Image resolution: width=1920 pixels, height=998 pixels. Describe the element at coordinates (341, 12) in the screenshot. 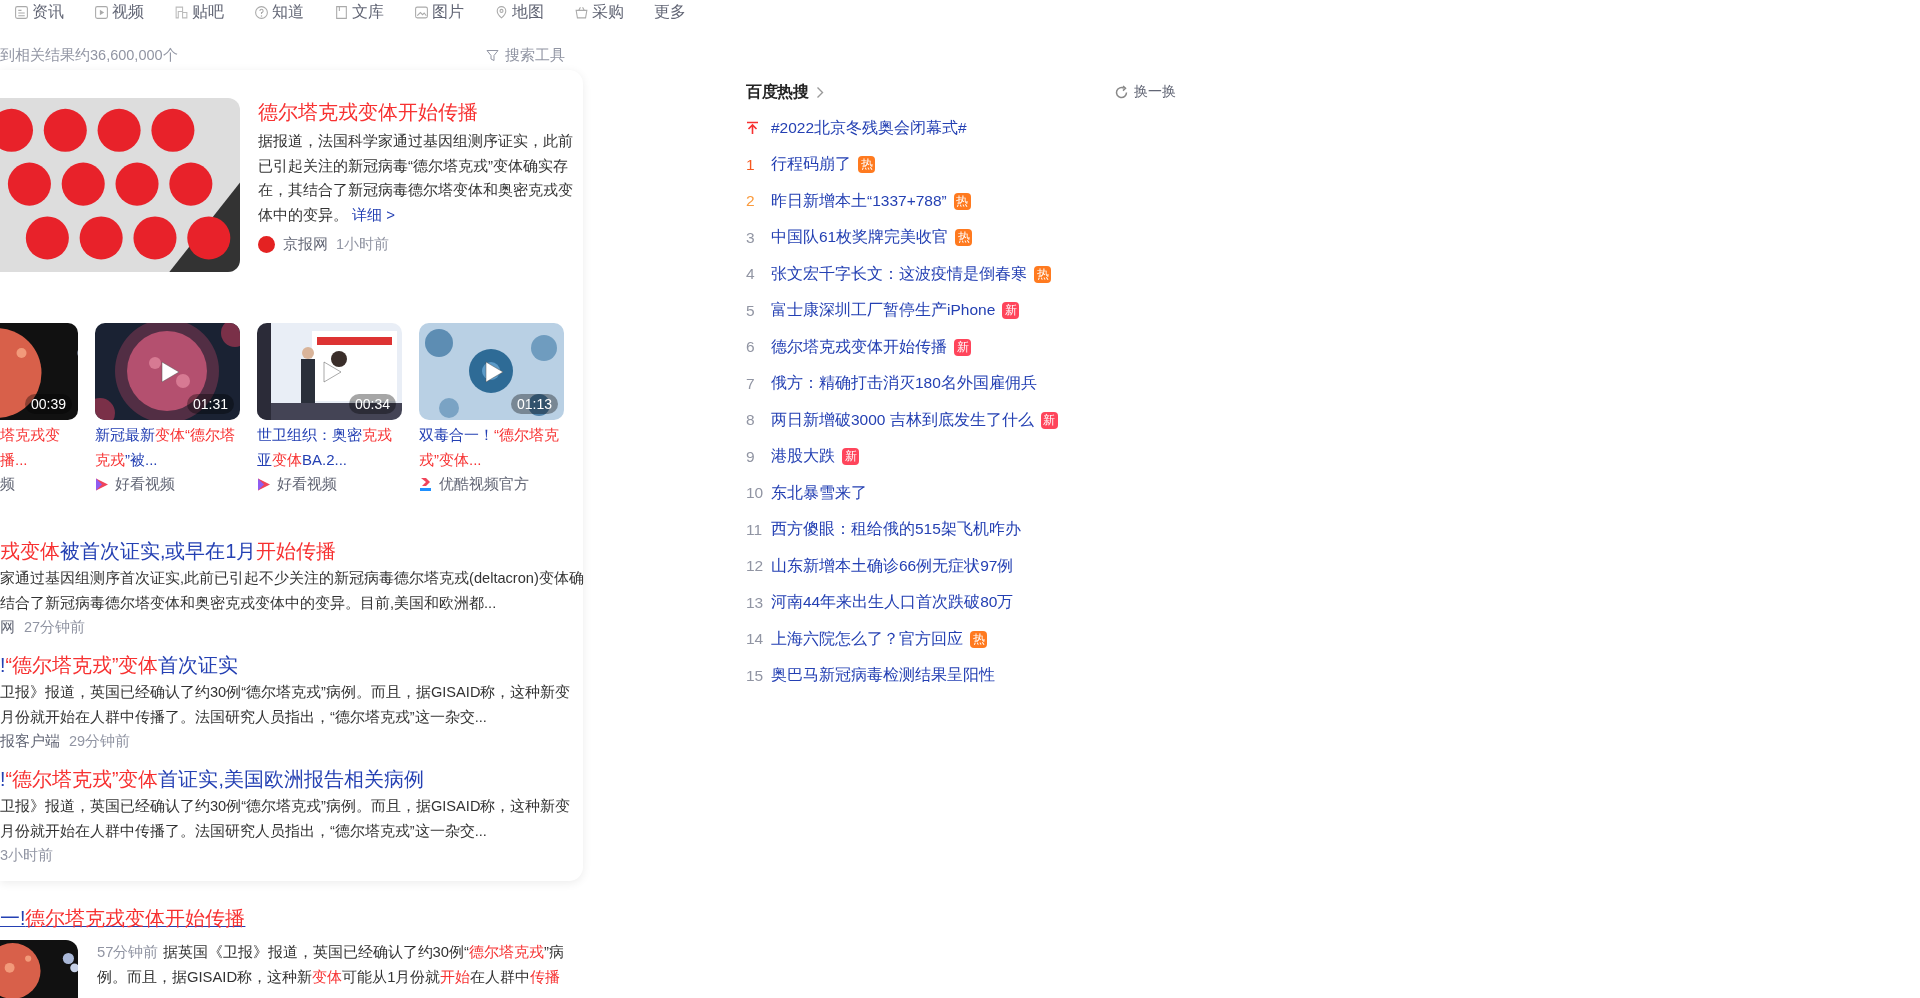

I see `document-icon` at that location.